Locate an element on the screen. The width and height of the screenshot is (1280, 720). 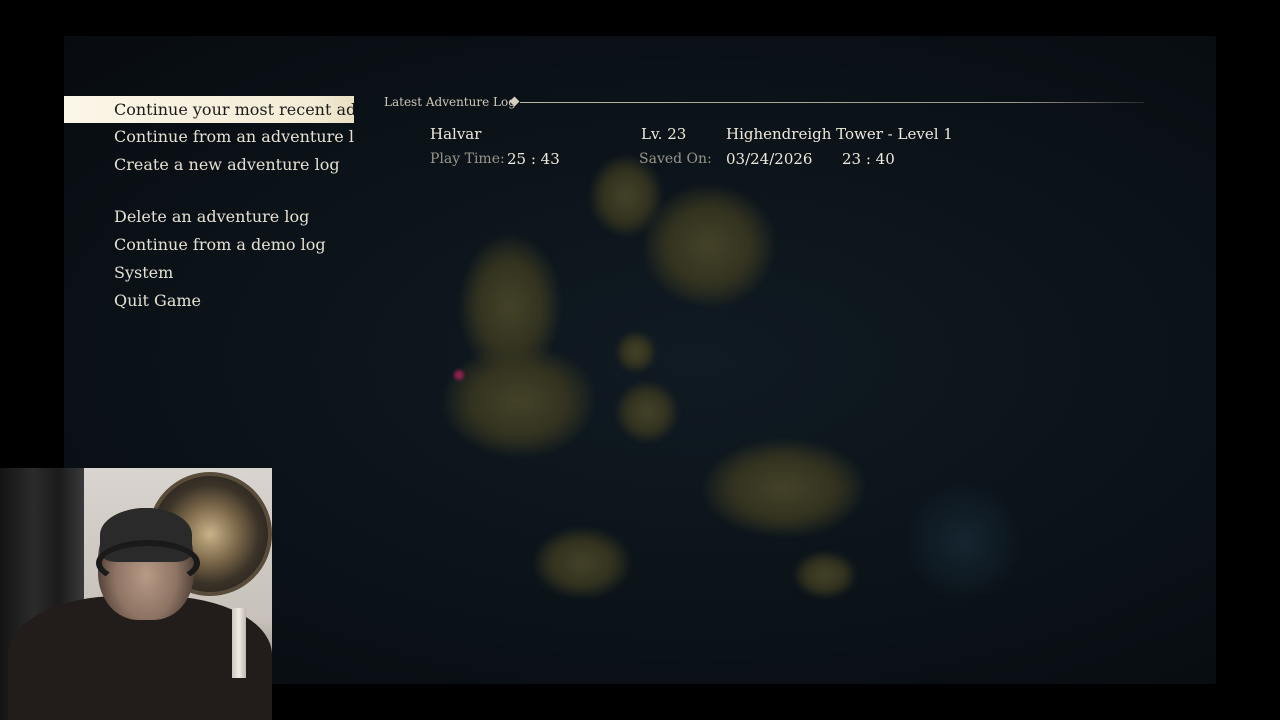
character-level: Lv. 23 is located at coordinates (664, 134).